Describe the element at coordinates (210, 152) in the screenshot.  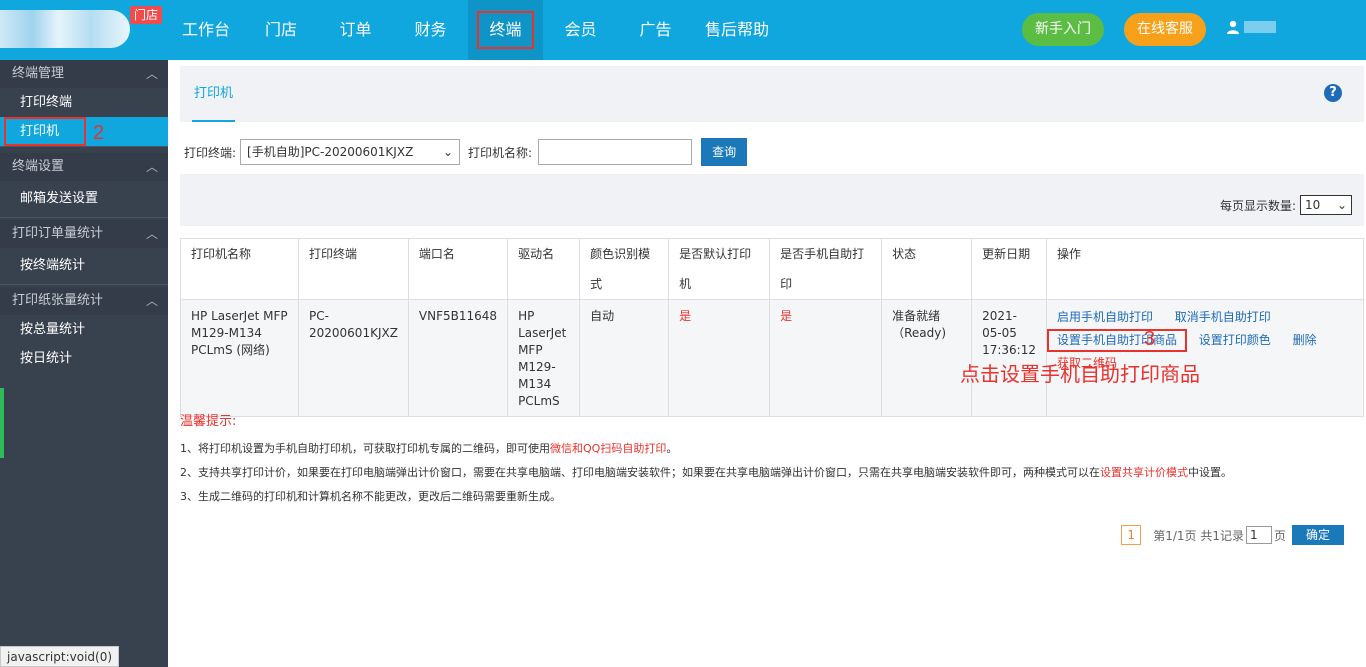
I see `terminal-label: 打印终端:` at that location.